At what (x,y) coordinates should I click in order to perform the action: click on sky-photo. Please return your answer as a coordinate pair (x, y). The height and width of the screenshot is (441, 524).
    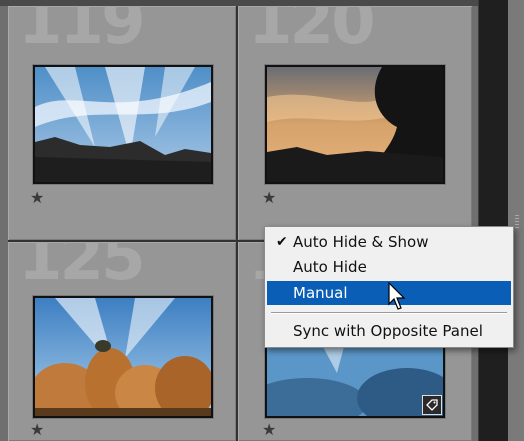
    Looking at the image, I should click on (123, 124).